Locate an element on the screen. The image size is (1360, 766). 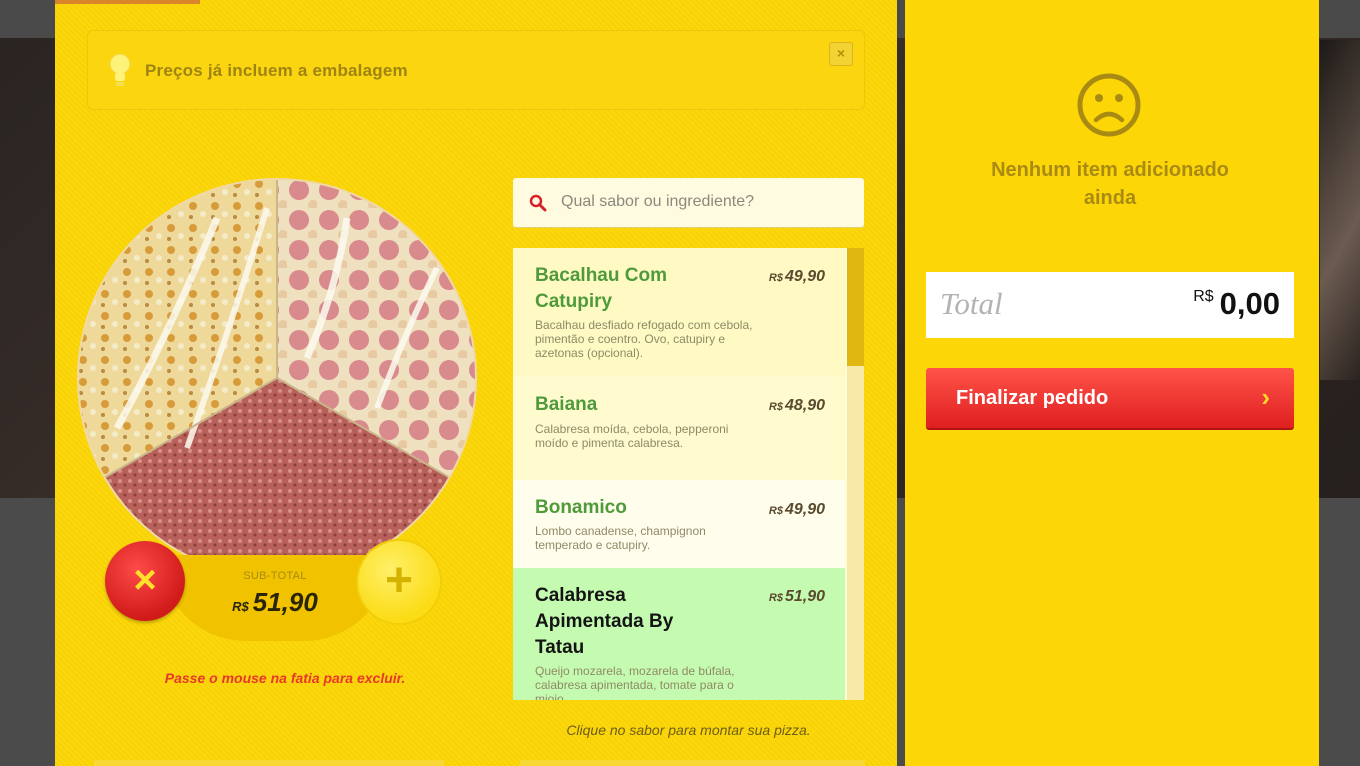
subtotal-currency: R$ is located at coordinates (240, 606).